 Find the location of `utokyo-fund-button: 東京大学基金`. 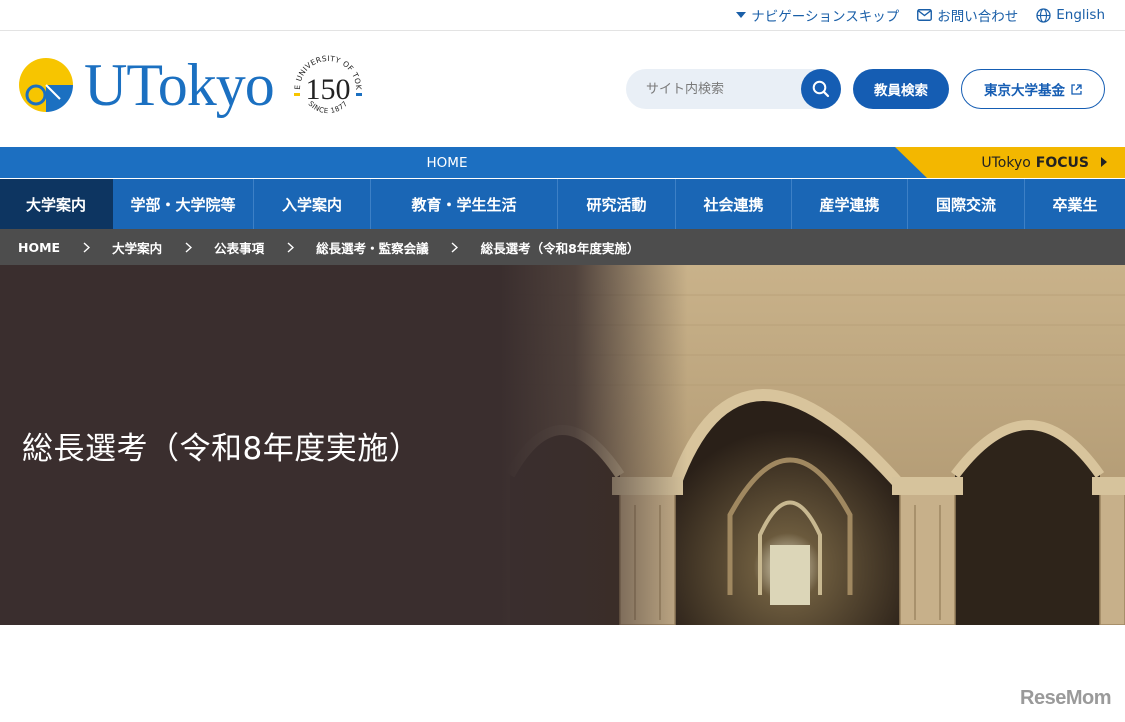

utokyo-fund-button: 東京大学基金 is located at coordinates (1033, 89).